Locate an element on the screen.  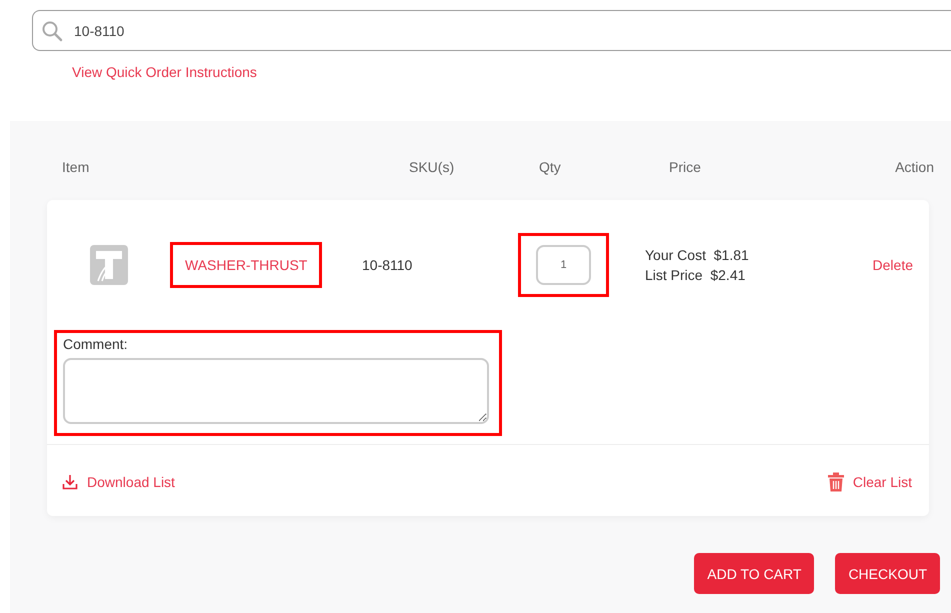
column-header: Item is located at coordinates (76, 167).